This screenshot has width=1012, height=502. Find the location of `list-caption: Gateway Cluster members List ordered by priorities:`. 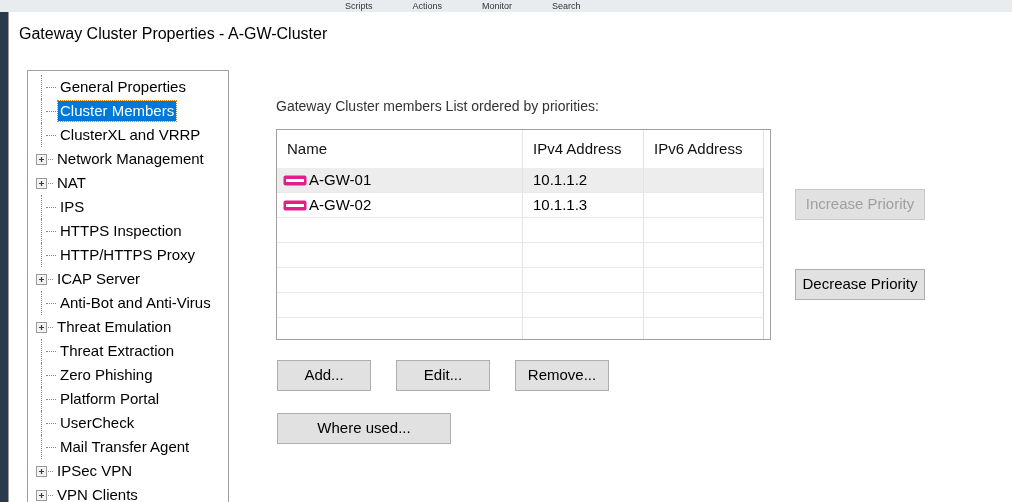

list-caption: Gateway Cluster members List ordered by priorities: is located at coordinates (437, 106).